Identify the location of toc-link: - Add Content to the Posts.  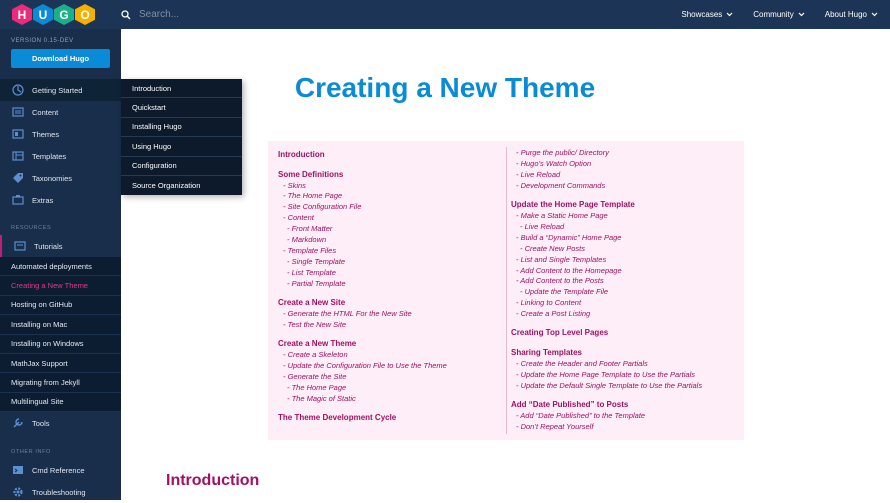
(606, 281).